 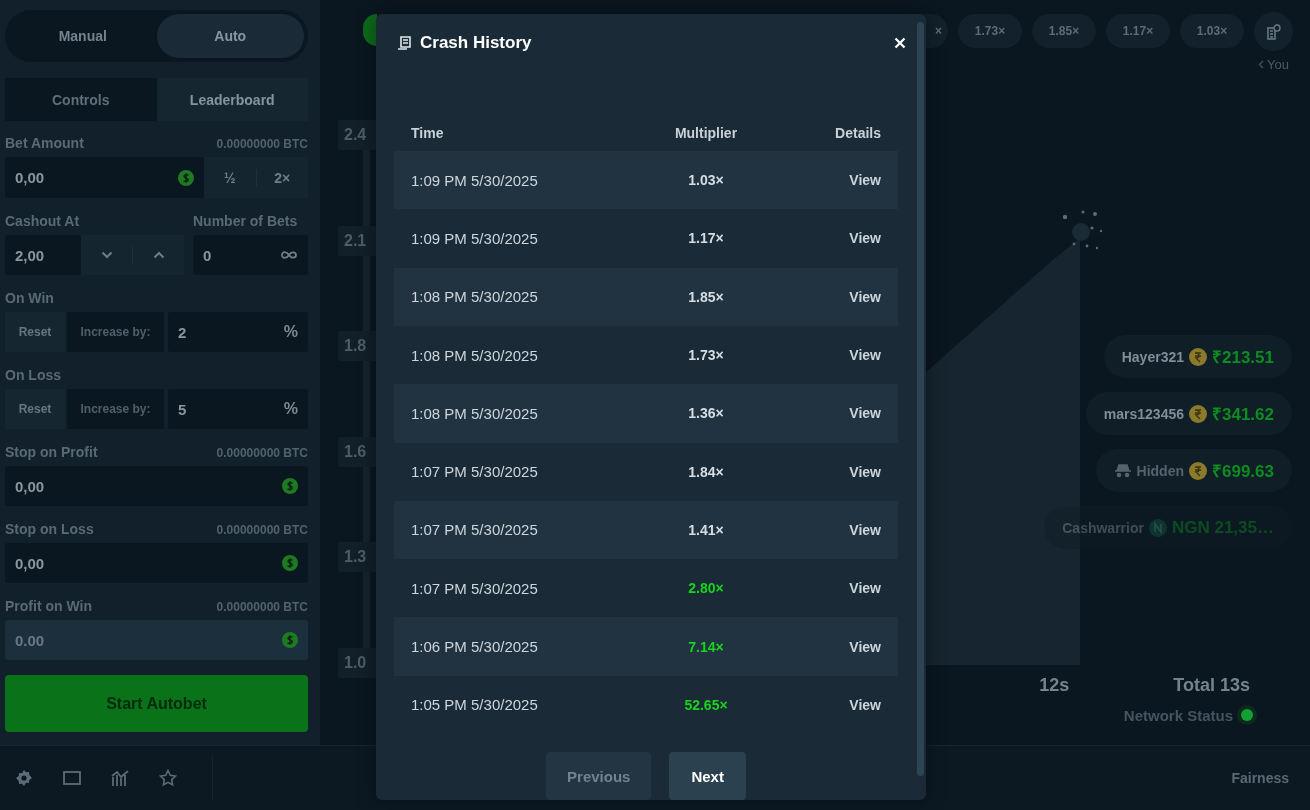 I want to click on multiplier-cell-text: 2.80×, so click(x=706, y=588).